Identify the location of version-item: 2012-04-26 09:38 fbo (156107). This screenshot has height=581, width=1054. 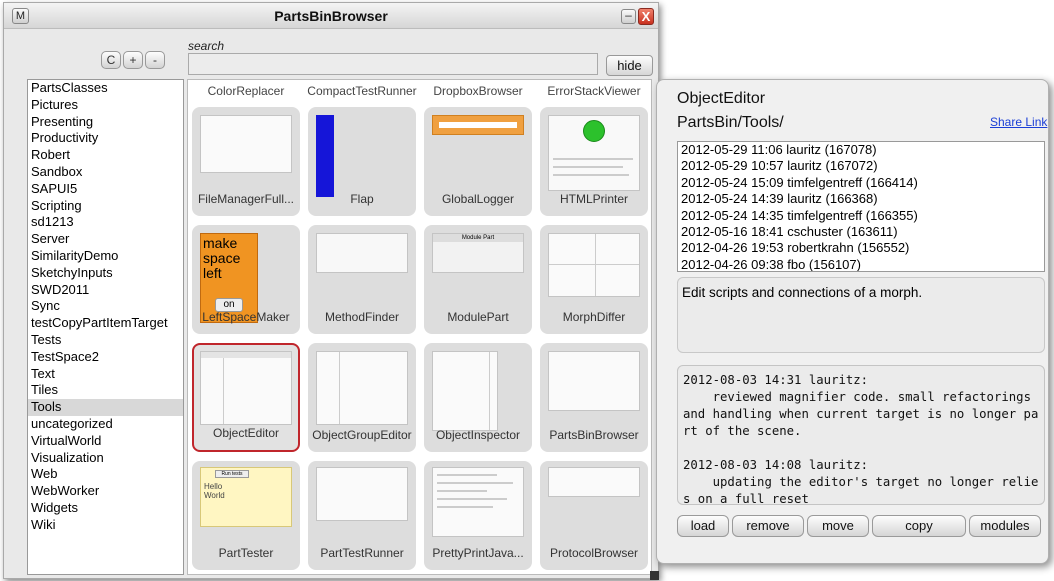
(861, 264).